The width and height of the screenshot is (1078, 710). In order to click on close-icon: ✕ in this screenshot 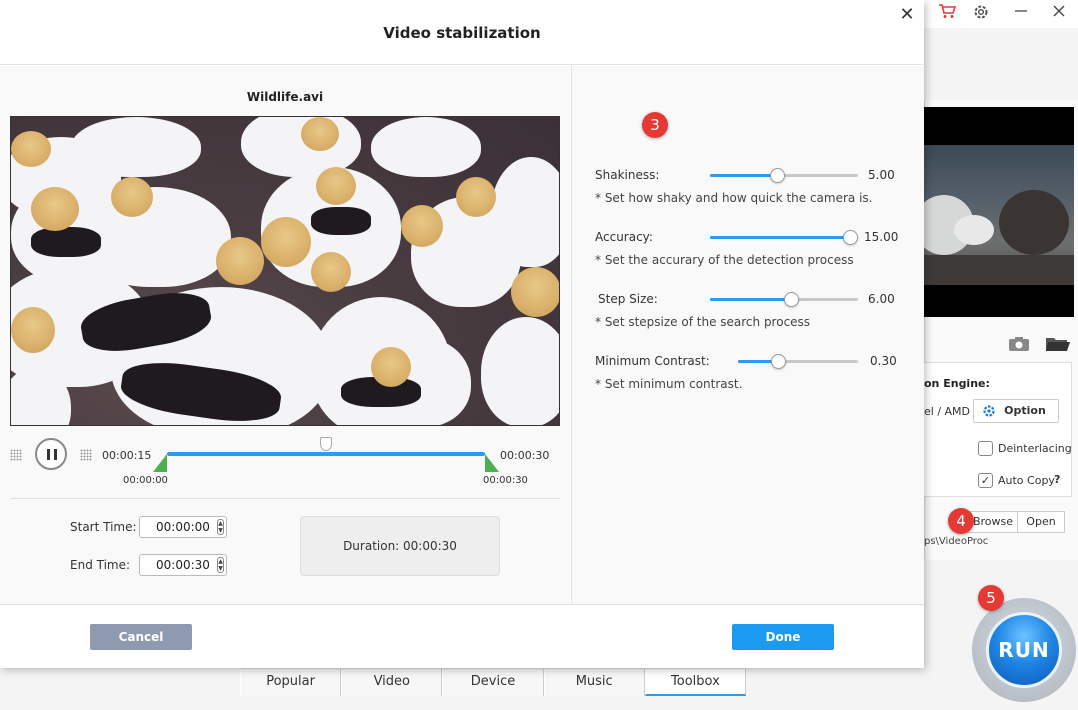, I will do `click(907, 15)`.